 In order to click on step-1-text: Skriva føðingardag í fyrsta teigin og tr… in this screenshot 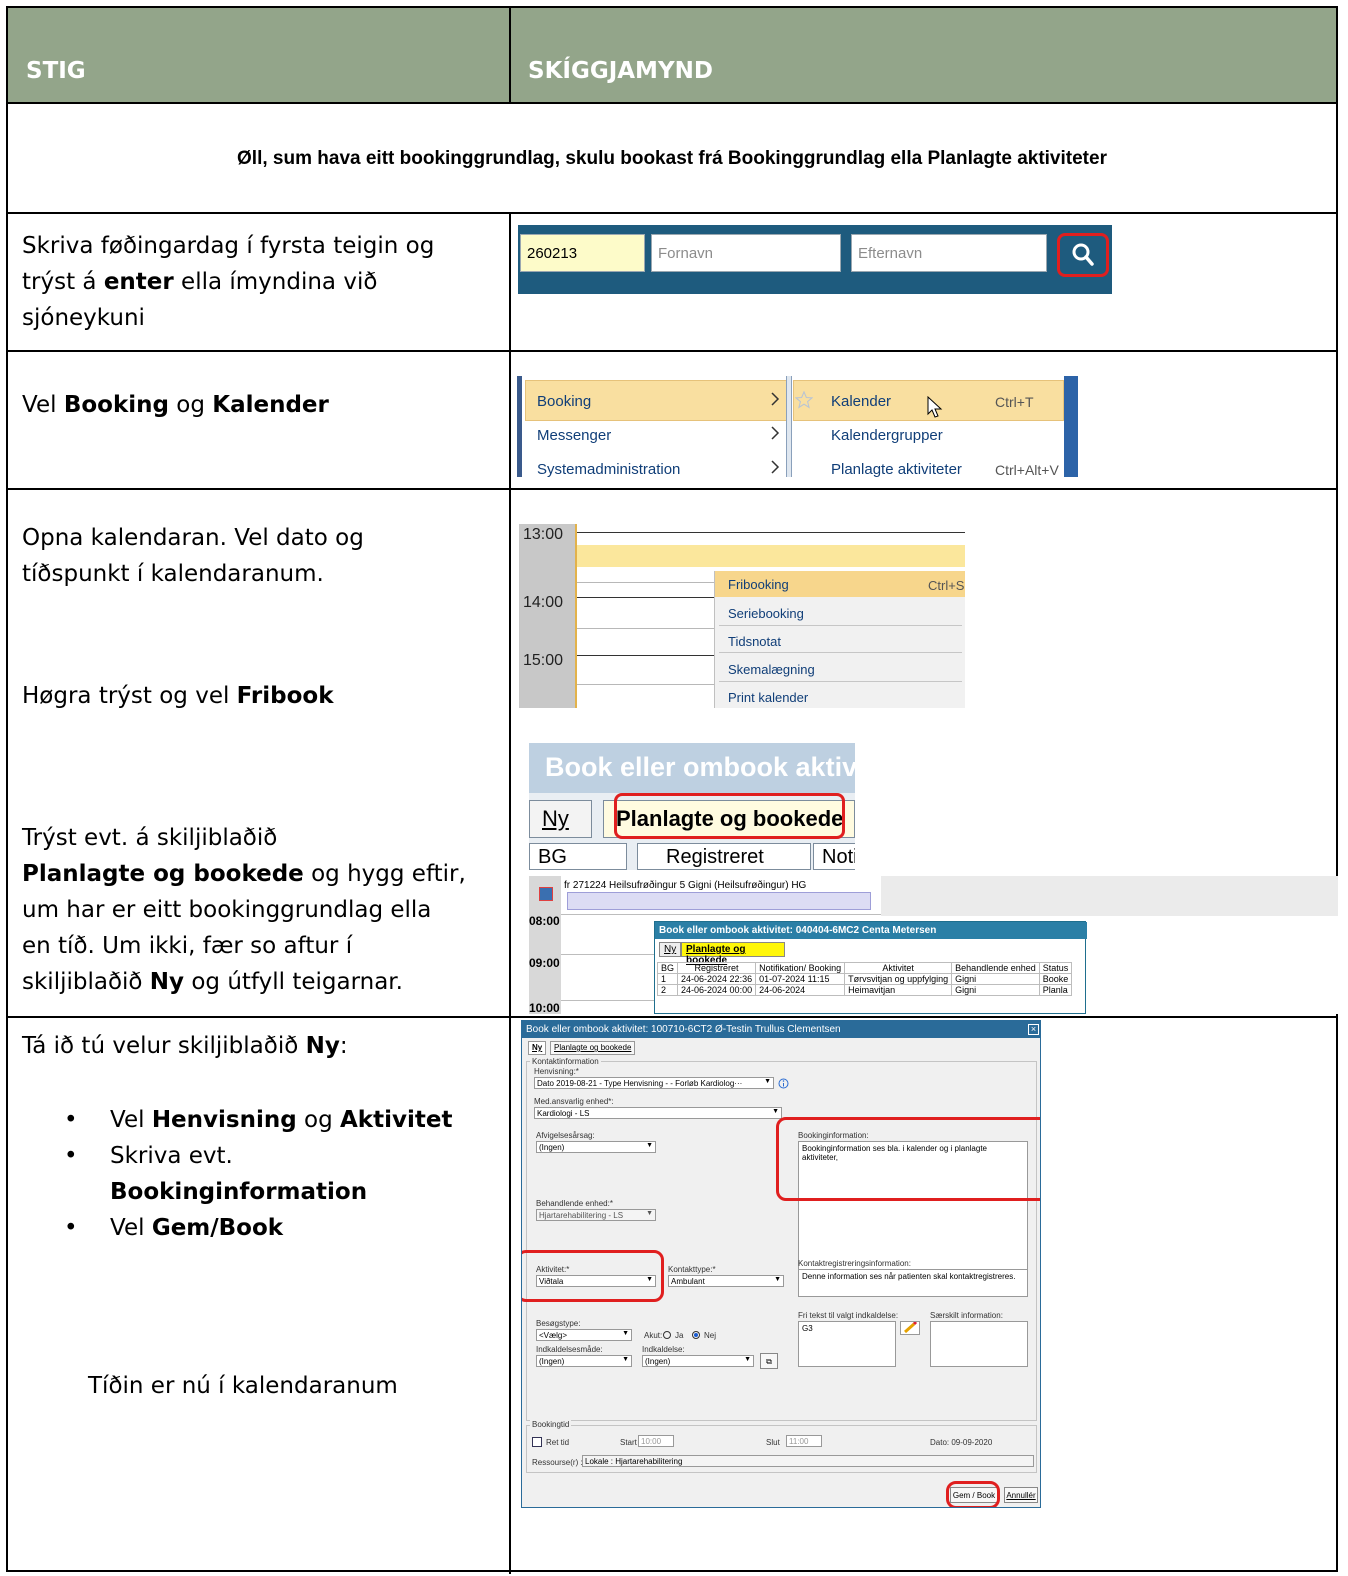, I will do `click(228, 282)`.